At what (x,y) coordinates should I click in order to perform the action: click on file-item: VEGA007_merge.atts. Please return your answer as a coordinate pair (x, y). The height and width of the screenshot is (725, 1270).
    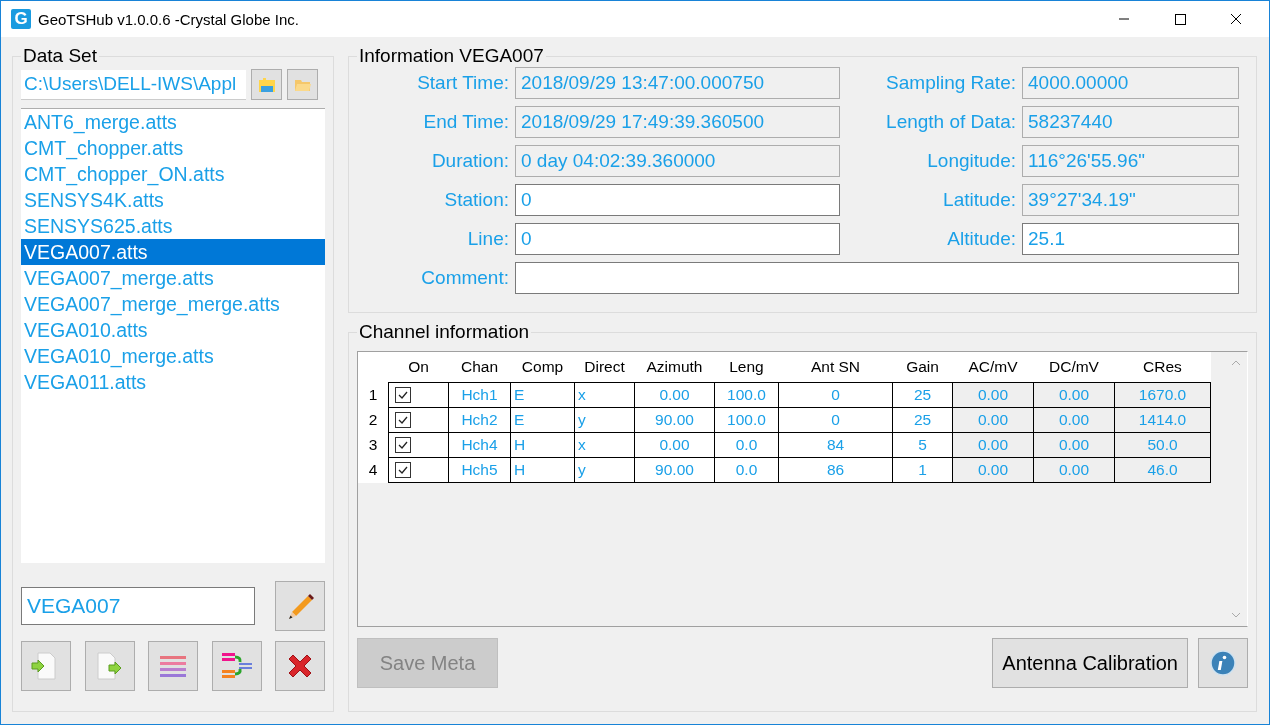
    Looking at the image, I should click on (173, 278).